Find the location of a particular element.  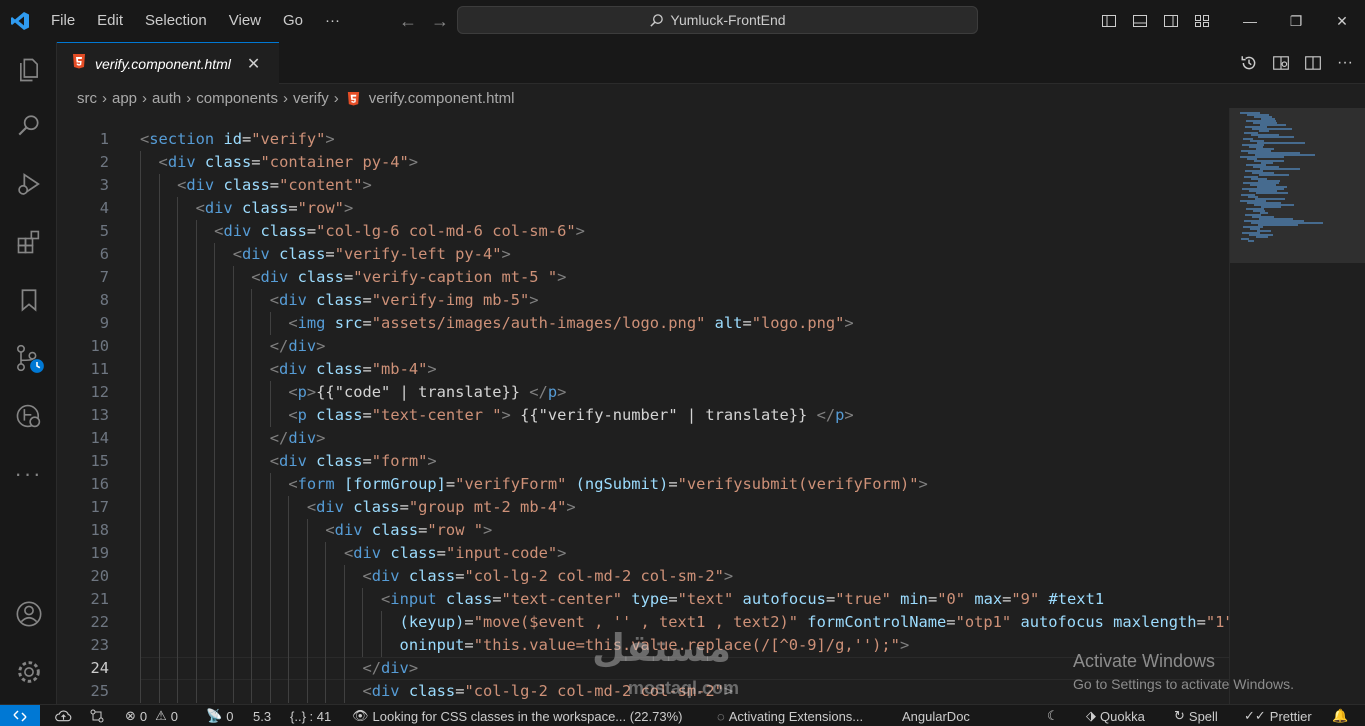

breadcrumb-app: app is located at coordinates (124, 98).